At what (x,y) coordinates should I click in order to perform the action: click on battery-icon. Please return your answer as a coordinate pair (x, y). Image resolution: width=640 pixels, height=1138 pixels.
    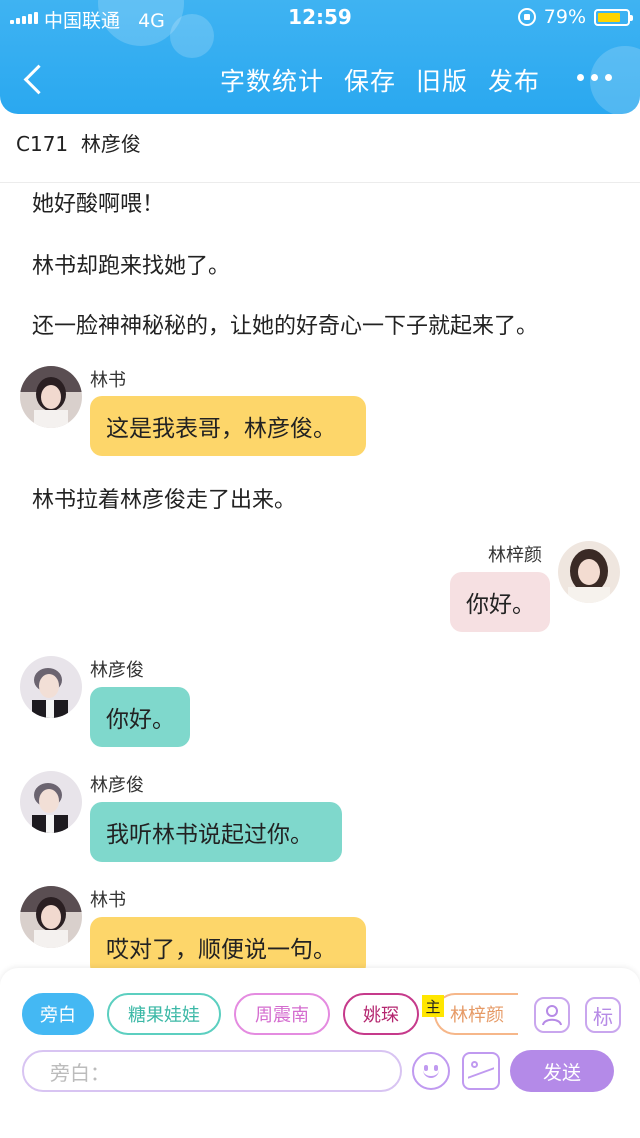
    Looking at the image, I should click on (613, 17).